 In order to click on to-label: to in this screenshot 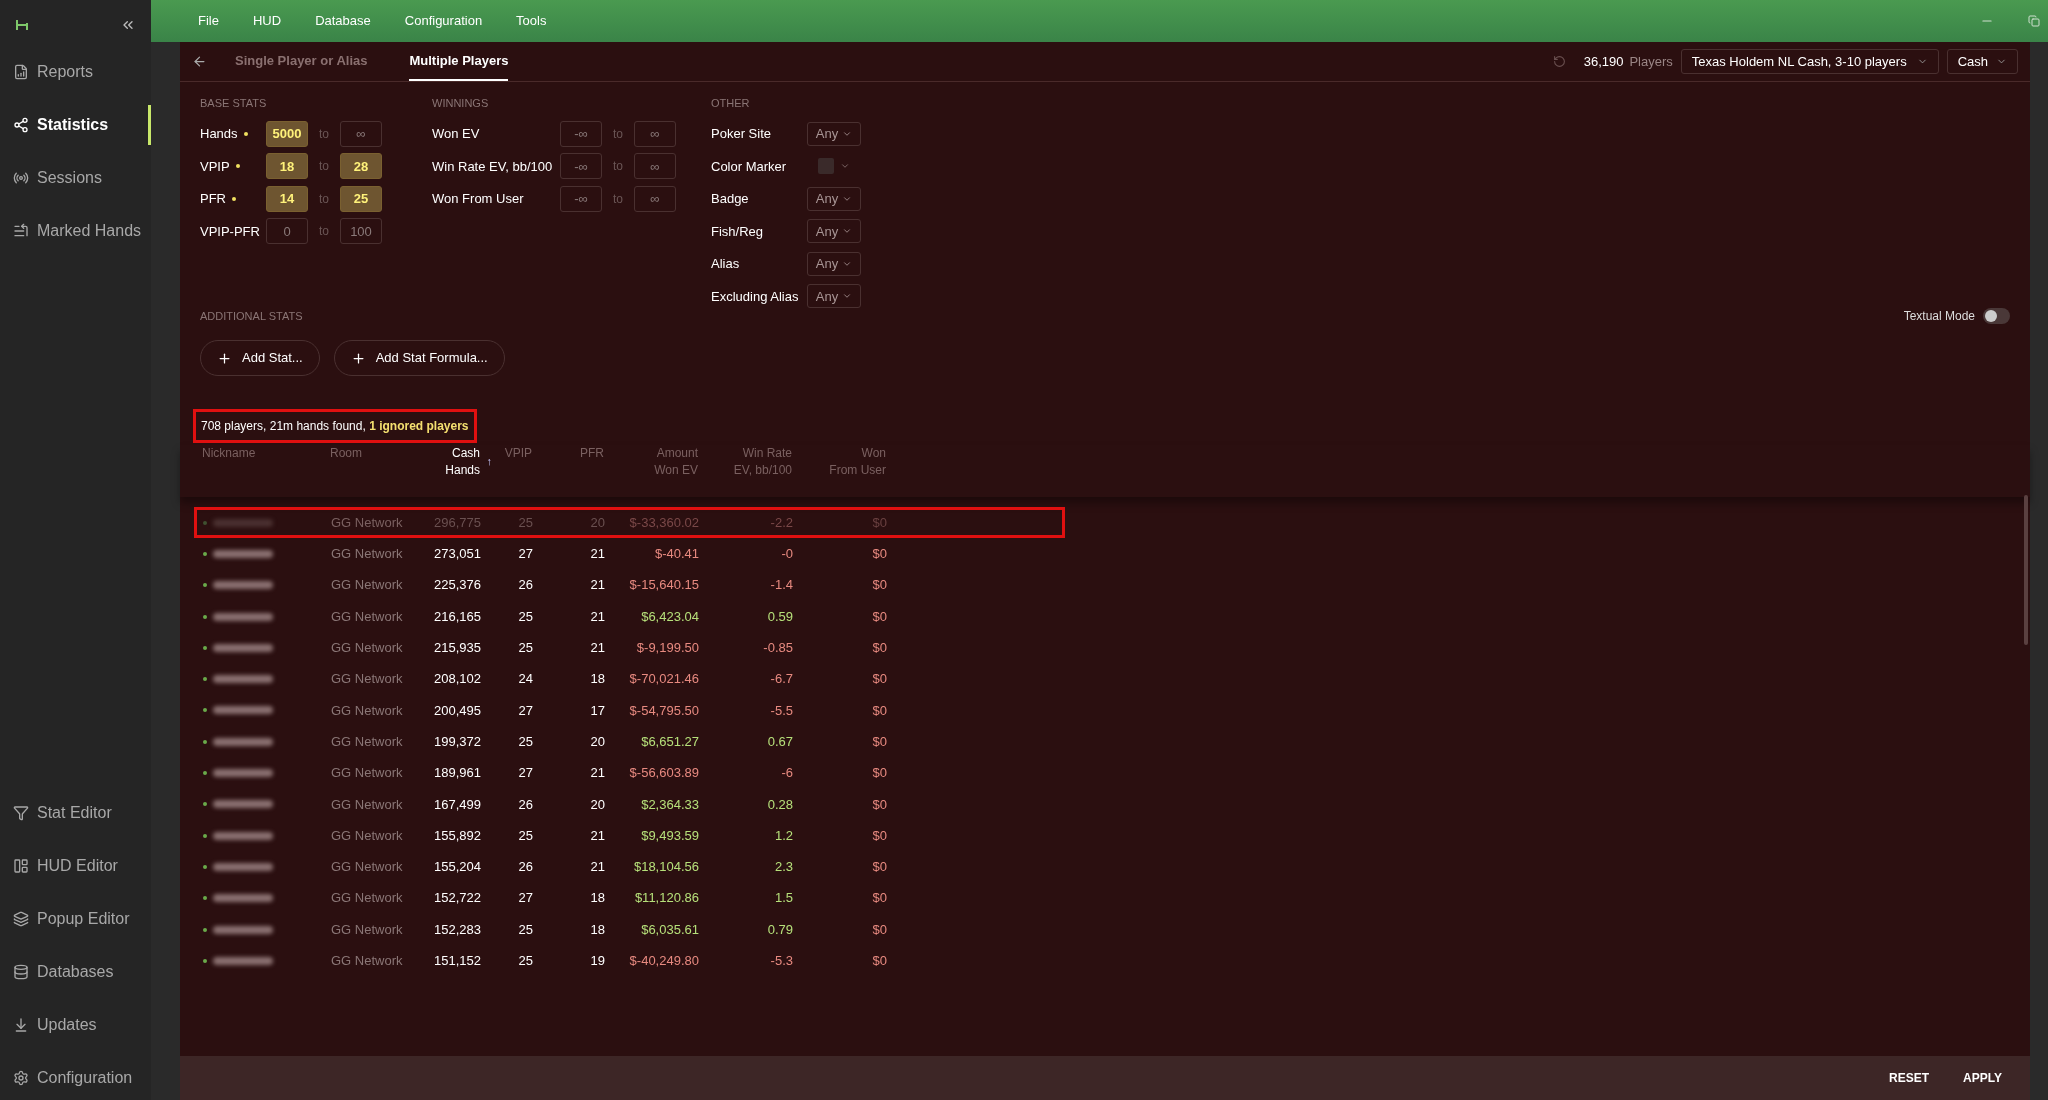, I will do `click(618, 167)`.